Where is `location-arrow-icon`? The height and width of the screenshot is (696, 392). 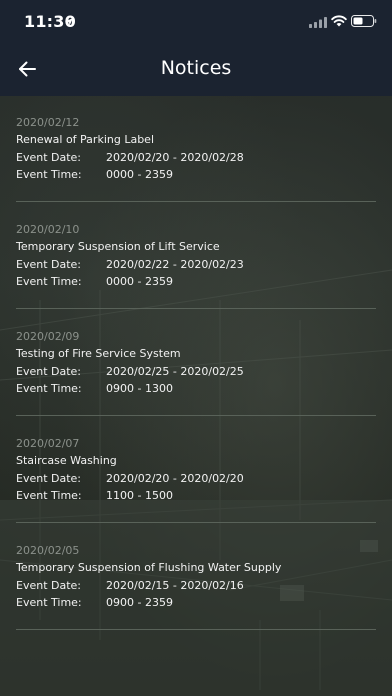 location-arrow-icon is located at coordinates (69, 22).